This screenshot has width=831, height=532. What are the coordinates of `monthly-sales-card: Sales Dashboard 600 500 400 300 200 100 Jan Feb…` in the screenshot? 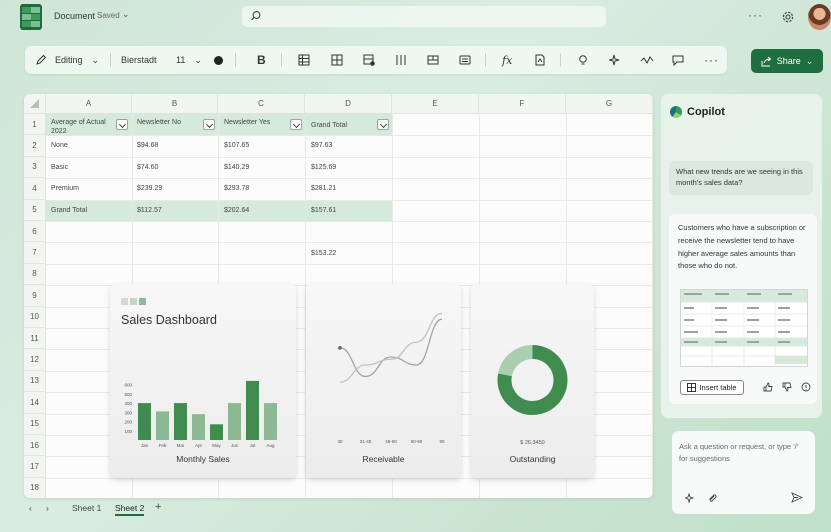 It's located at (203, 381).